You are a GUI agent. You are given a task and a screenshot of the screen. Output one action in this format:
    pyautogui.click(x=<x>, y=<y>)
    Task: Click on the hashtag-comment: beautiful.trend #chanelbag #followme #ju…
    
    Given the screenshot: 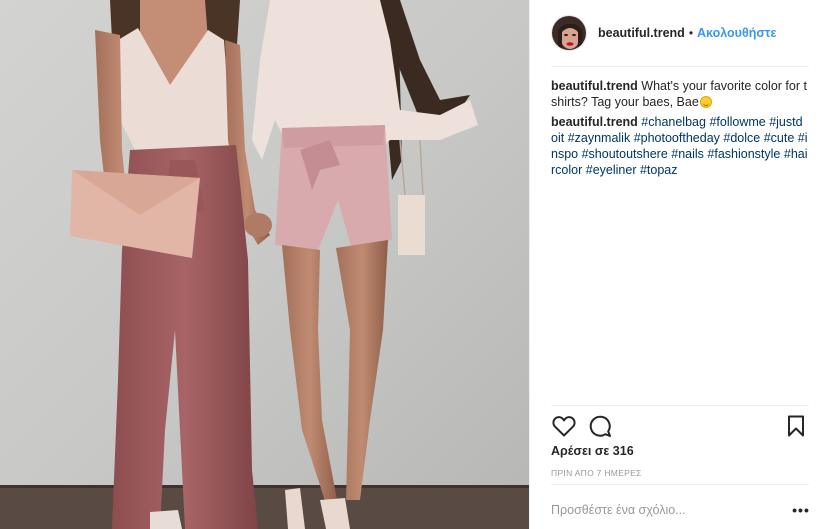 What is the action you would take?
    pyautogui.click(x=680, y=146)
    